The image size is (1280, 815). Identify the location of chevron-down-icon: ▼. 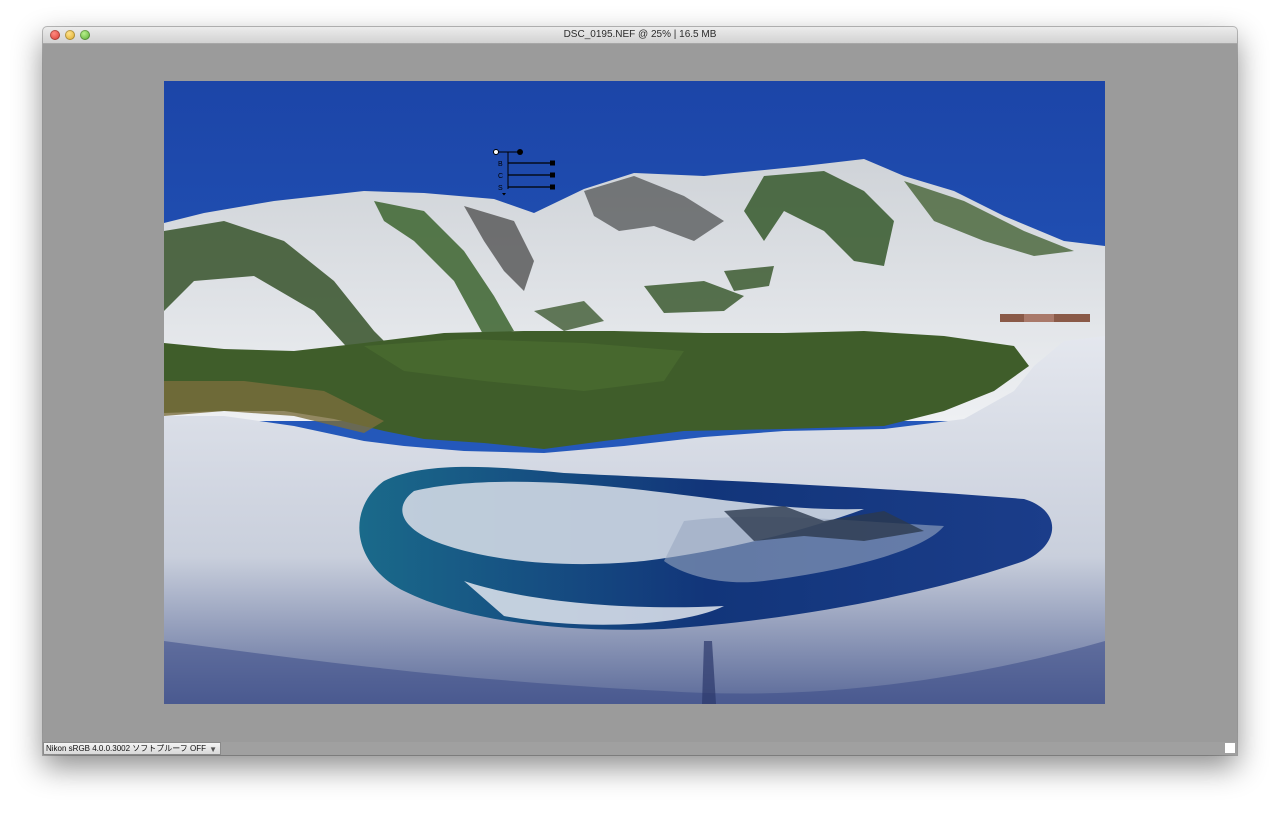
(213, 749).